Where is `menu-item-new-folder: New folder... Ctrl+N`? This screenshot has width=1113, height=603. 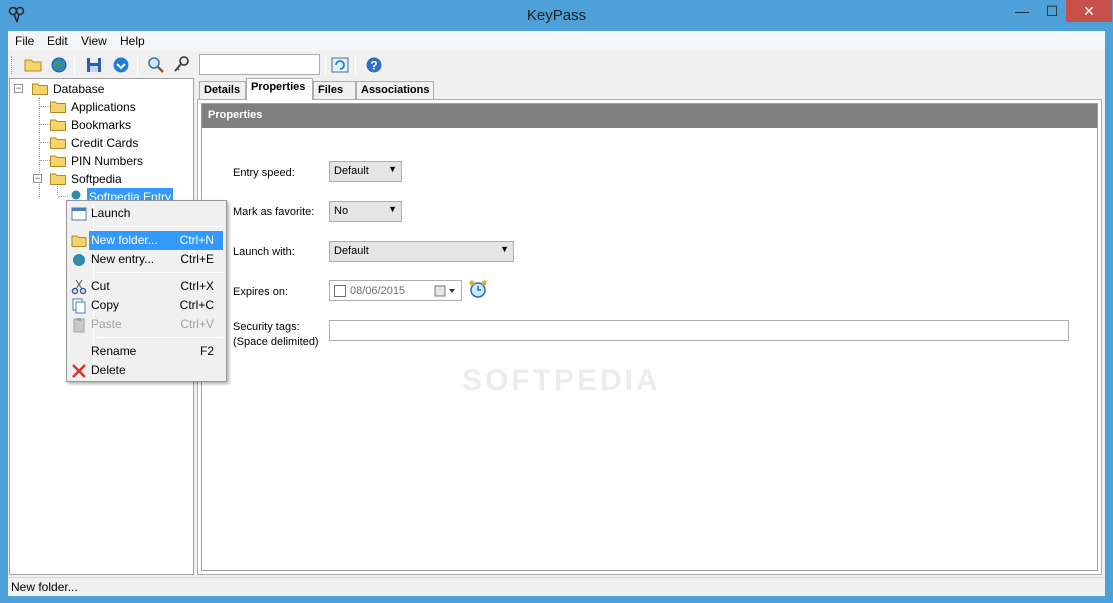 menu-item-new-folder: New folder... Ctrl+N is located at coordinates (146, 240).